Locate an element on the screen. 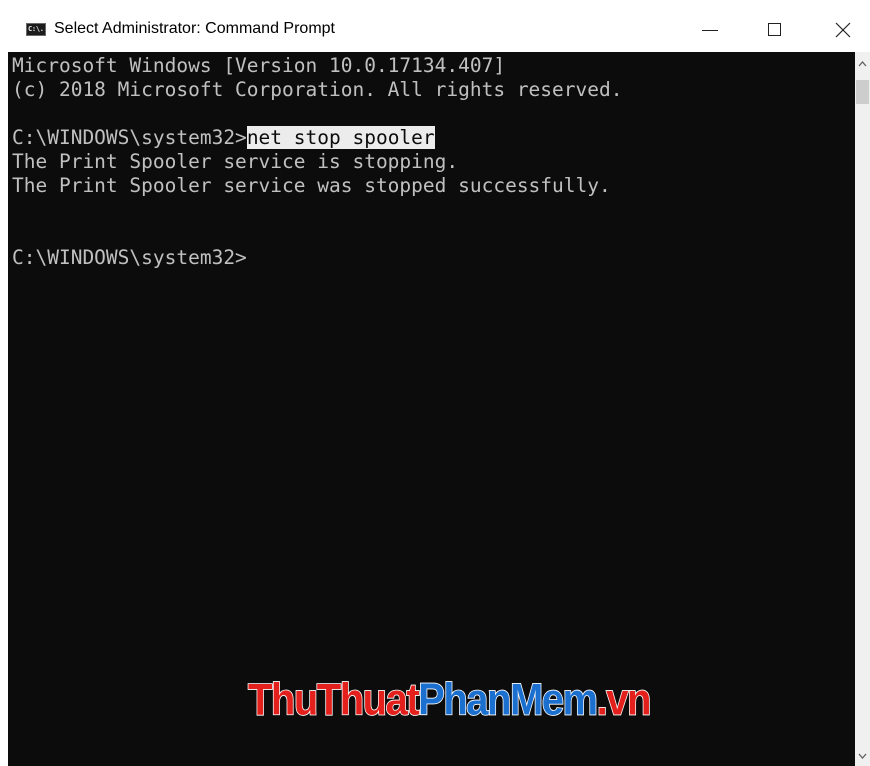 The image size is (870, 766). minimize-button is located at coordinates (711, 30).